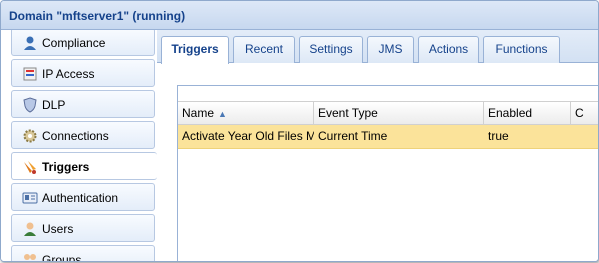 The width and height of the screenshot is (599, 263). I want to click on triggers-icon, so click(30, 167).